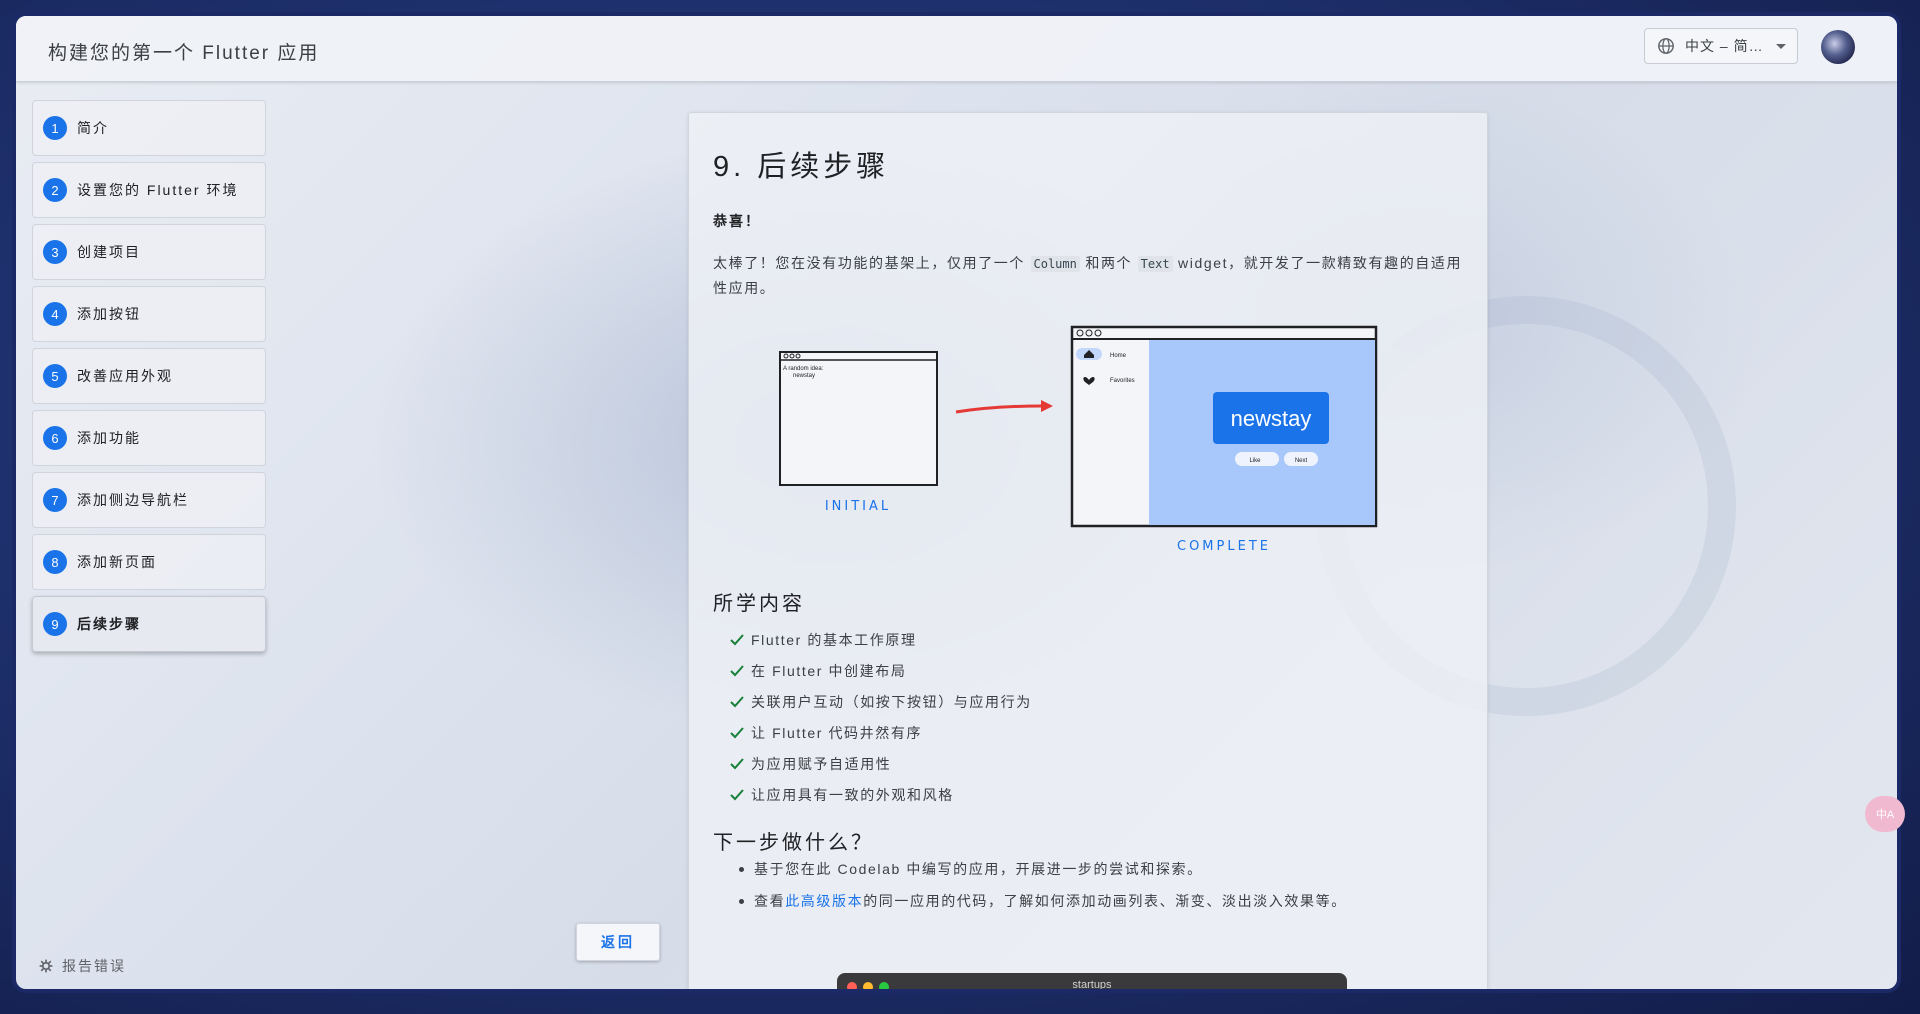 The height and width of the screenshot is (1014, 1920). Describe the element at coordinates (834, 639) in the screenshot. I see `learned-item-text: Flutter 的基本工作原理` at that location.